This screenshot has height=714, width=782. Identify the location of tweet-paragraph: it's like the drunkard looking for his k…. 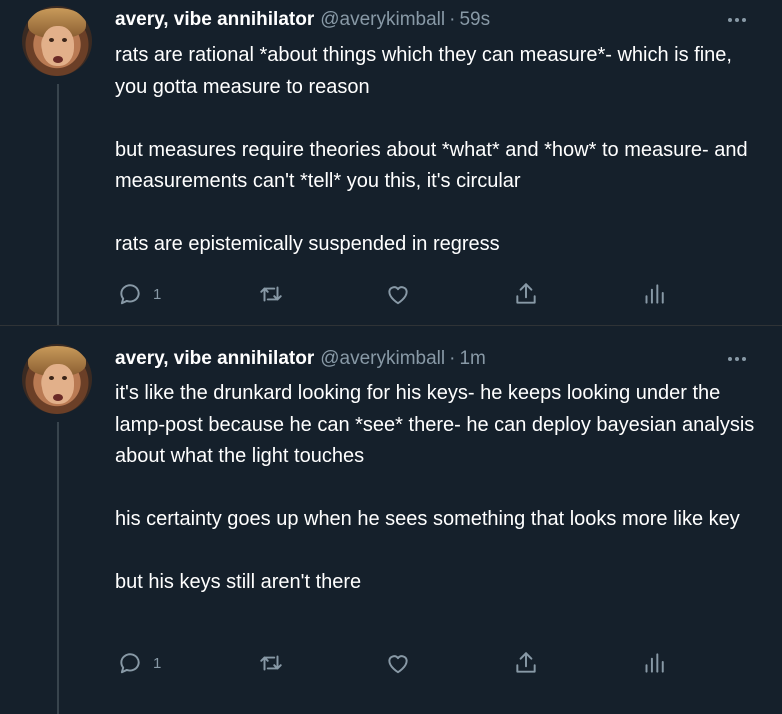
(435, 424).